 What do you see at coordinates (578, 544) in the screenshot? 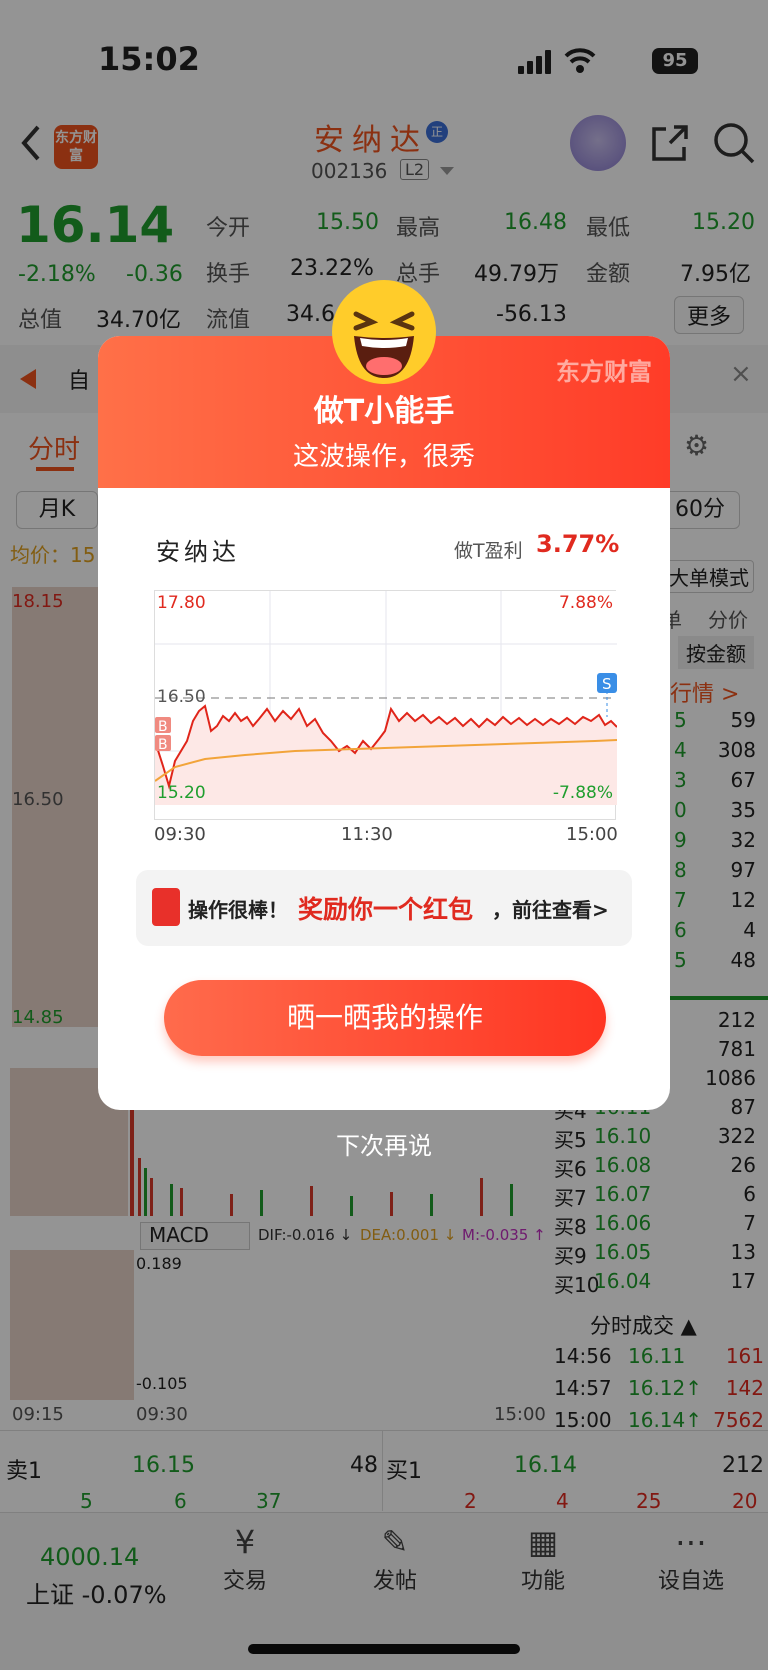
I see `profit-value: 3.77%` at bounding box center [578, 544].